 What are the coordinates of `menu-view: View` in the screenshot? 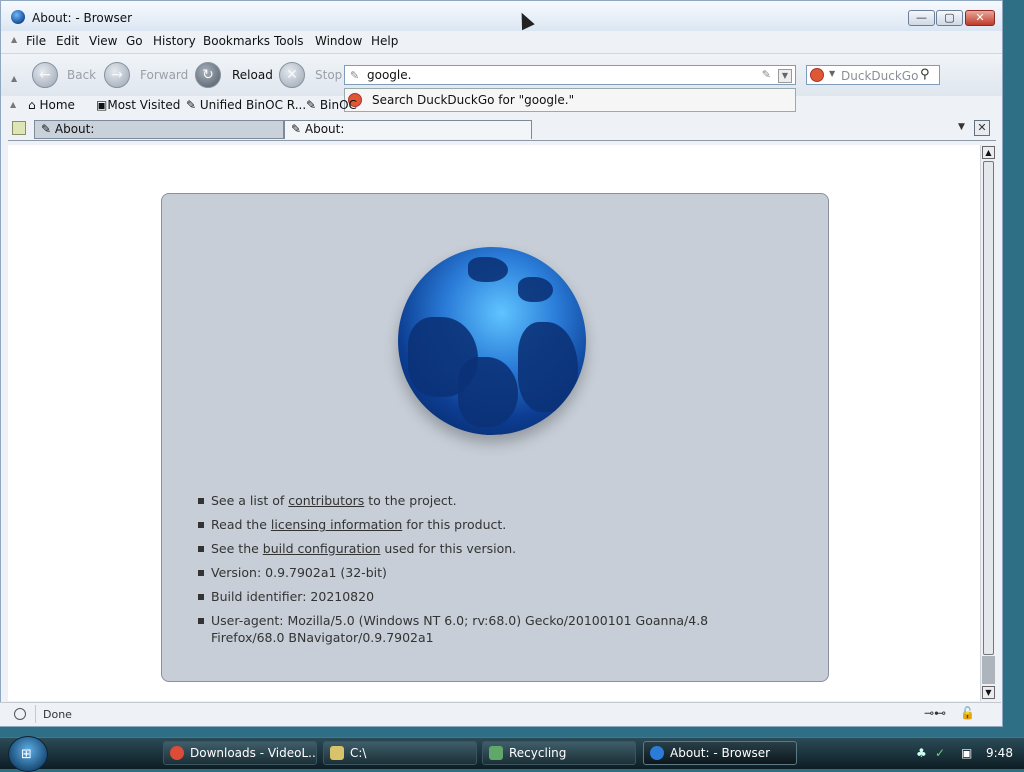 It's located at (103, 41).